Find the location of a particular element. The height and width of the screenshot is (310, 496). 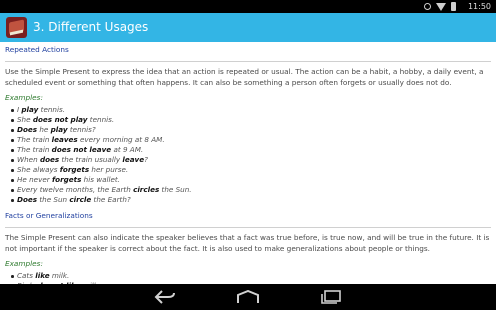

back-button is located at coordinates (165, 297).